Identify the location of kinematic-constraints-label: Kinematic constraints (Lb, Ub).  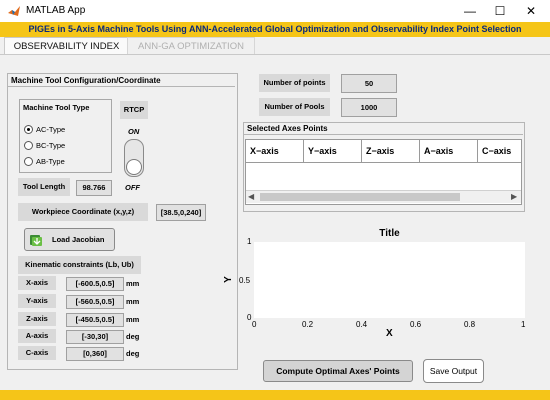
(79, 265).